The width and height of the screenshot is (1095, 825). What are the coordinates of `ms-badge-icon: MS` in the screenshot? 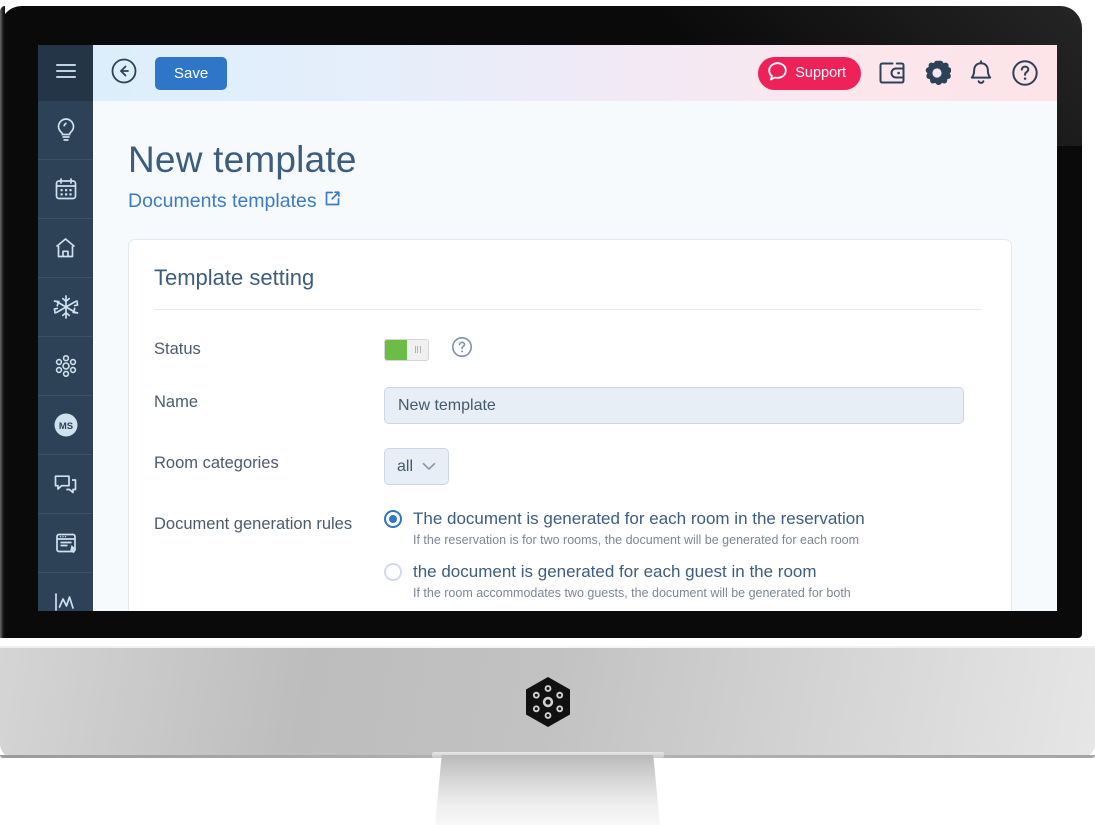 It's located at (66, 425).